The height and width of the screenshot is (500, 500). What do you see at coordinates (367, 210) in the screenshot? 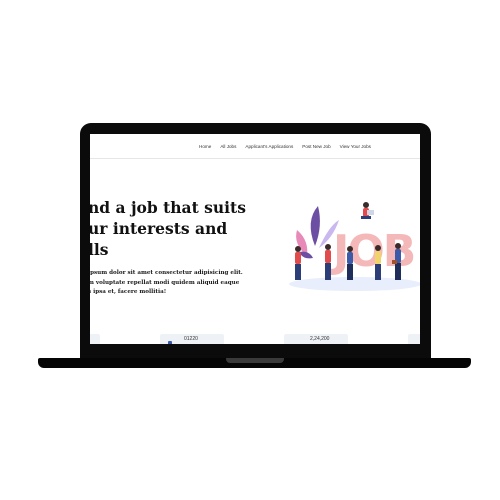
I see `person-sitting-icon` at bounding box center [367, 210].